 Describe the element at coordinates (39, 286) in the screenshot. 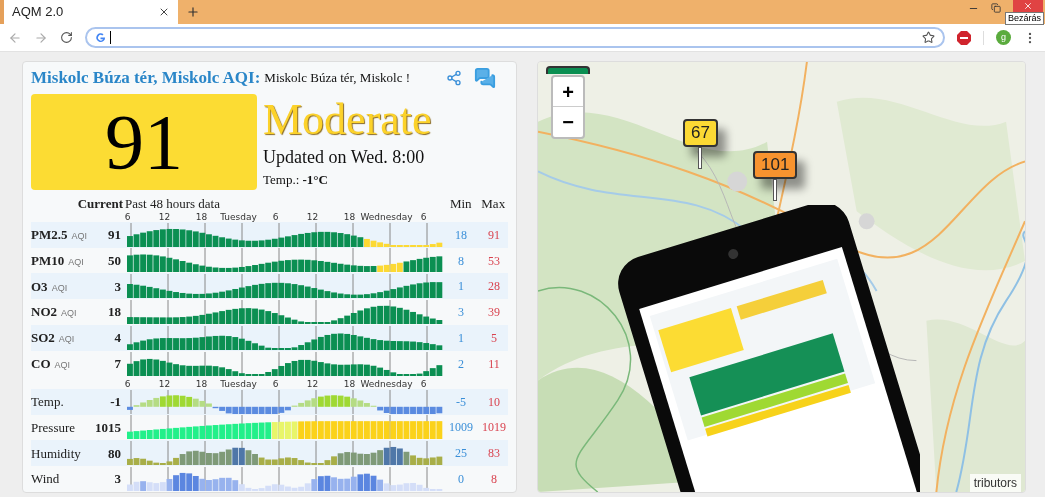

I see `pollutant-label: O3` at that location.